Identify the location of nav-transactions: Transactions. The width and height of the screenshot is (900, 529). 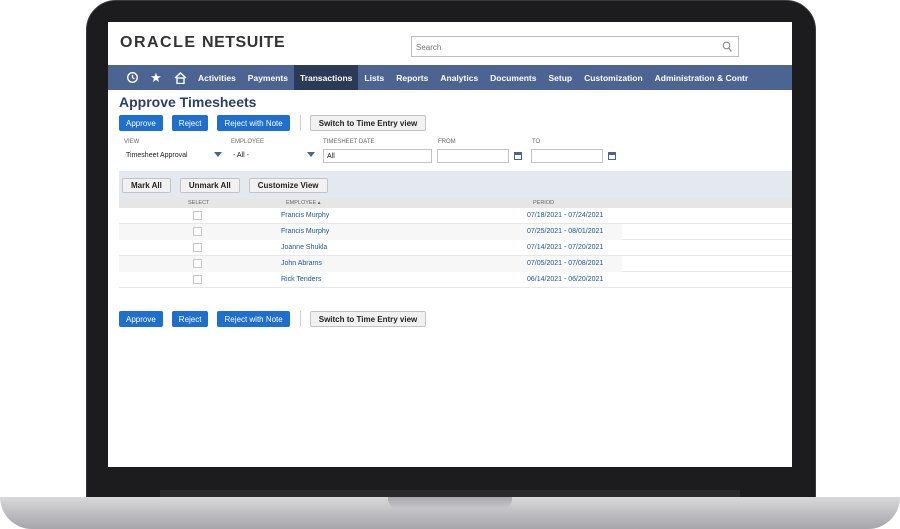
(326, 77).